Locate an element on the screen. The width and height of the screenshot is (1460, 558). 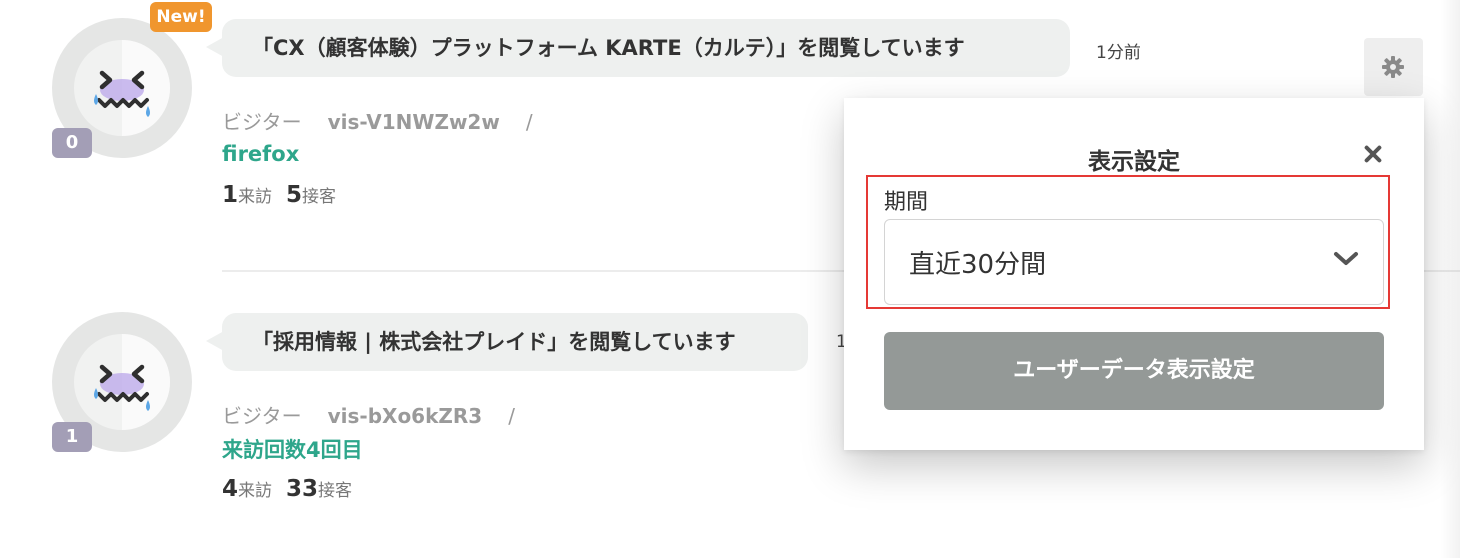
visit-stats: 4来訪 33接客 is located at coordinates (287, 489).